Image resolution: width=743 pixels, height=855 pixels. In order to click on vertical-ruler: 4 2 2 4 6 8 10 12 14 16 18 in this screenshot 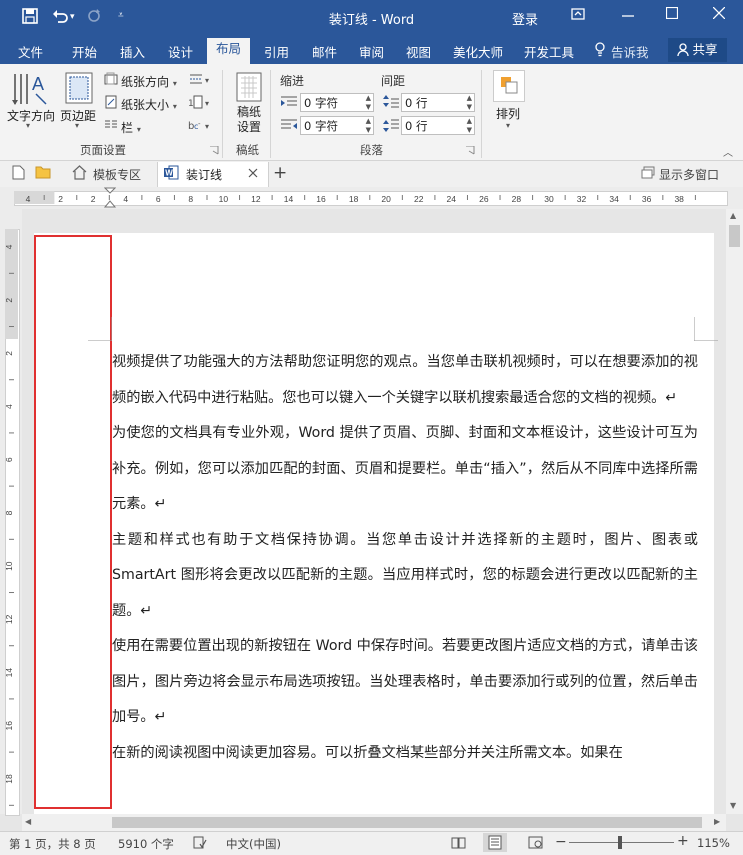, I will do `click(11, 512)`.